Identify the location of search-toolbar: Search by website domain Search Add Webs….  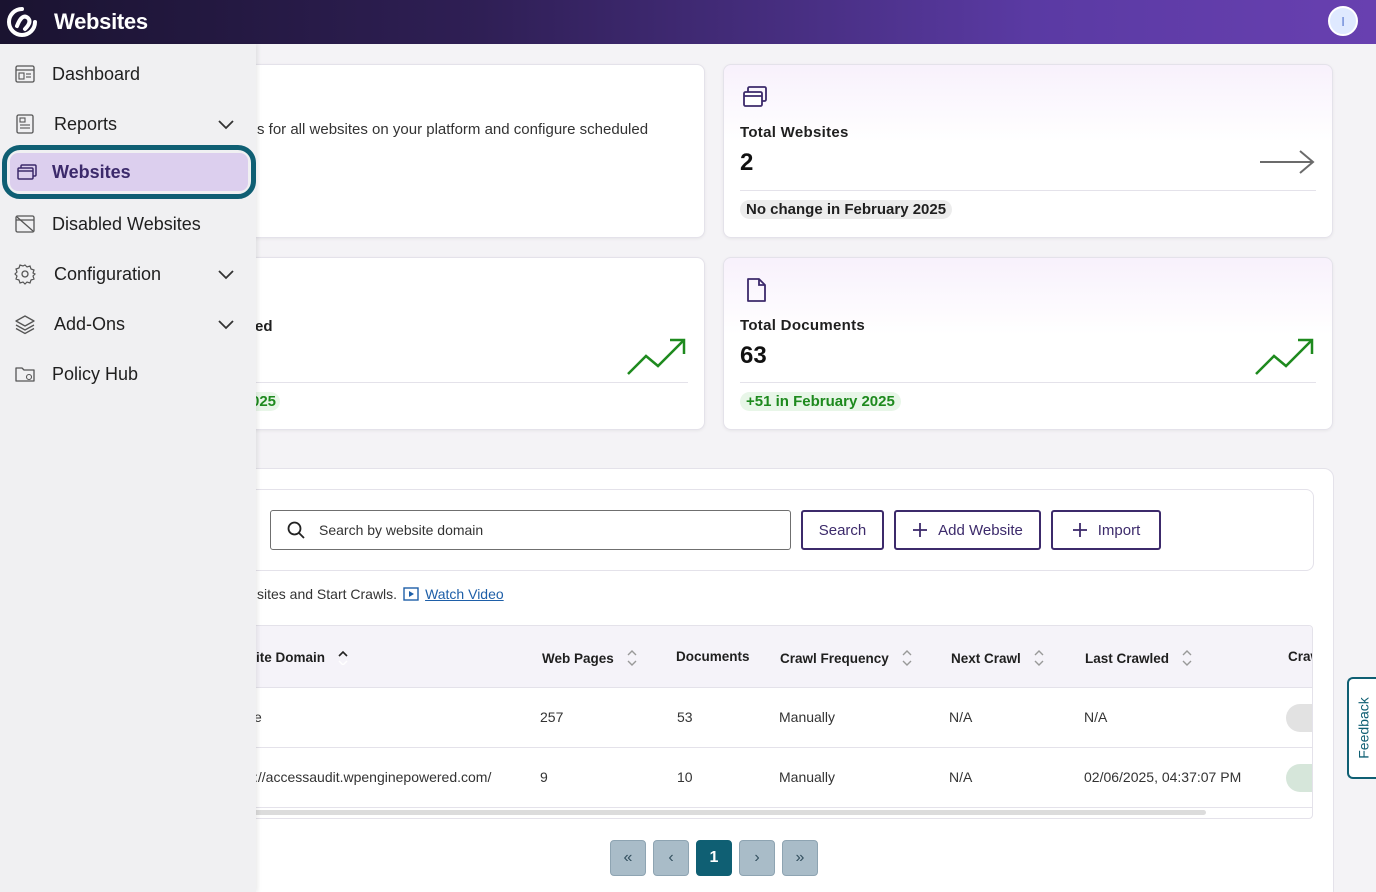
(780, 530).